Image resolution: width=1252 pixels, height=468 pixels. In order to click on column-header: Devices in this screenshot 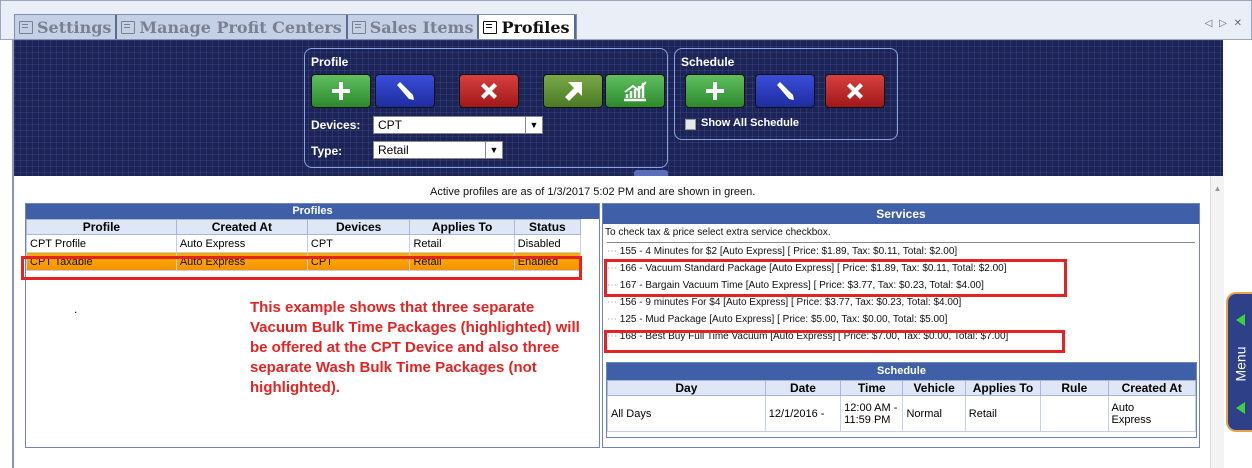, I will do `click(358, 227)`.